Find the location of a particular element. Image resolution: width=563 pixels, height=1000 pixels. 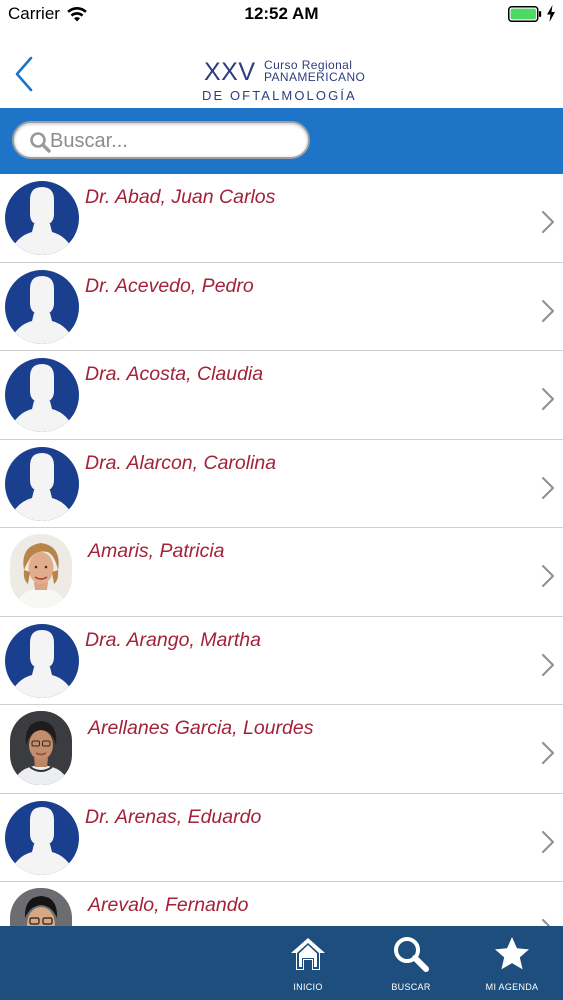

tab-mi-agenda: MI AGENDA is located at coordinates (512, 963).